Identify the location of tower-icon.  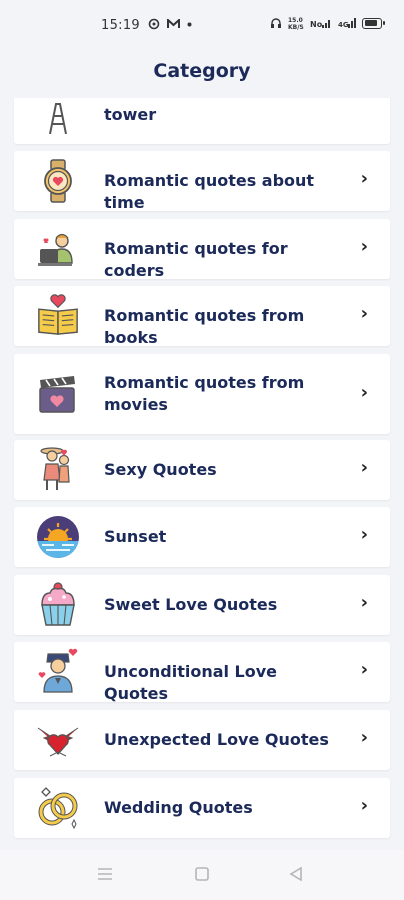
(58, 117).